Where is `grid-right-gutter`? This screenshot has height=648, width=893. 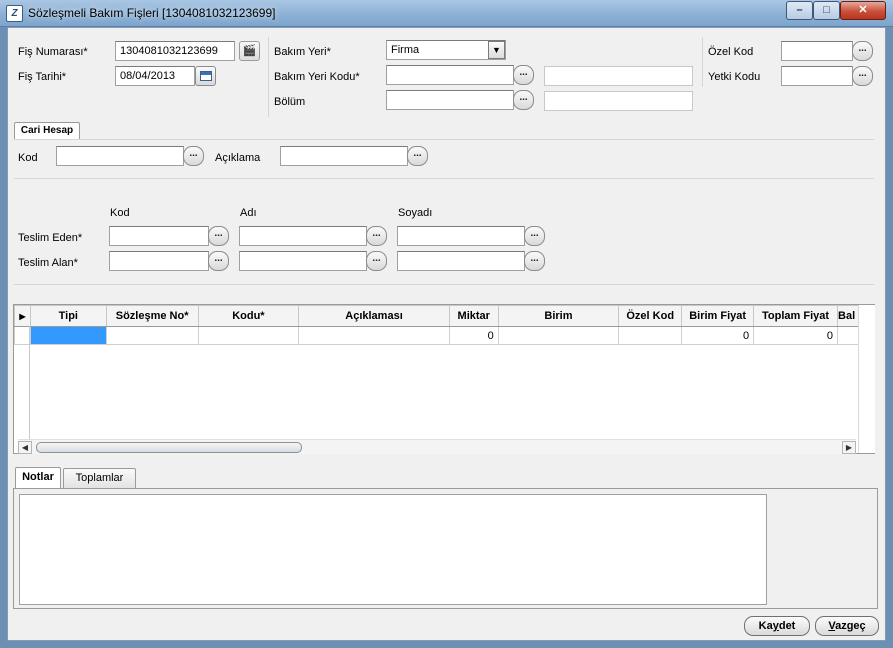 grid-right-gutter is located at coordinates (866, 379).